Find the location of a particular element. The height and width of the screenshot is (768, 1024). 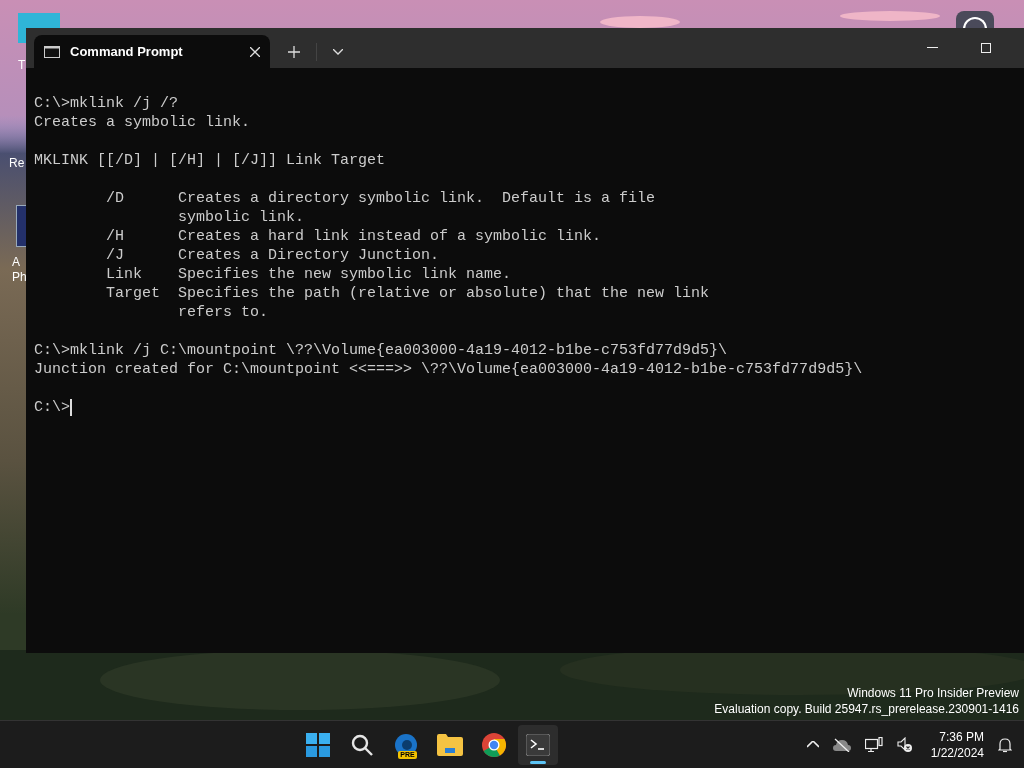

cloud-off-icon is located at coordinates (841, 744).